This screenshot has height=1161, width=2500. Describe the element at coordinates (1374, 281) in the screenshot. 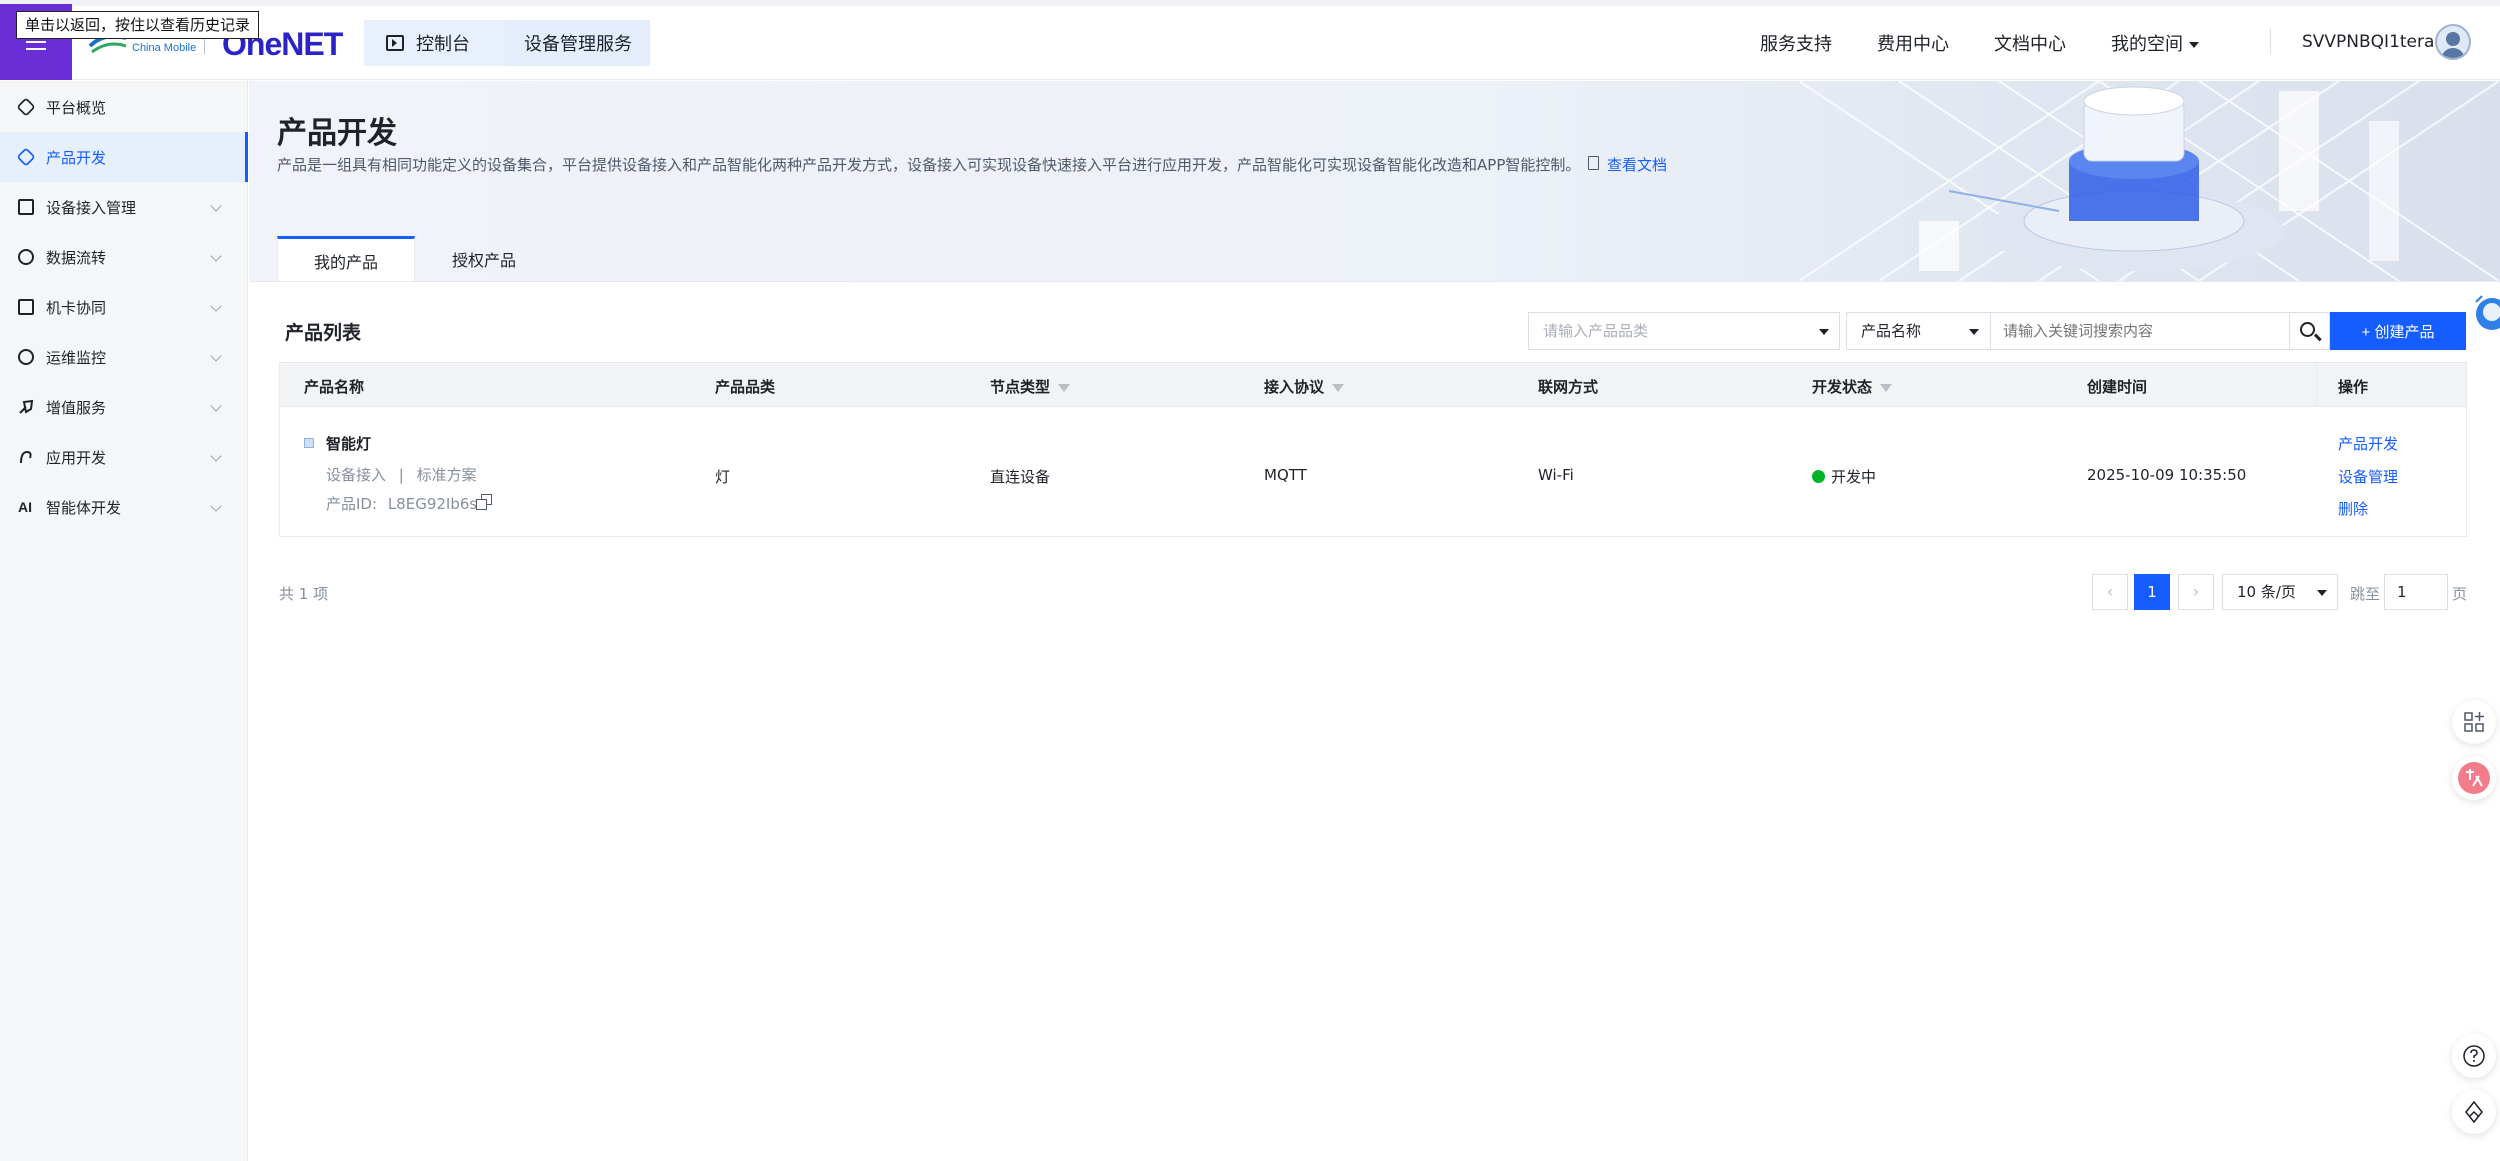

I see `tabs-divider` at that location.